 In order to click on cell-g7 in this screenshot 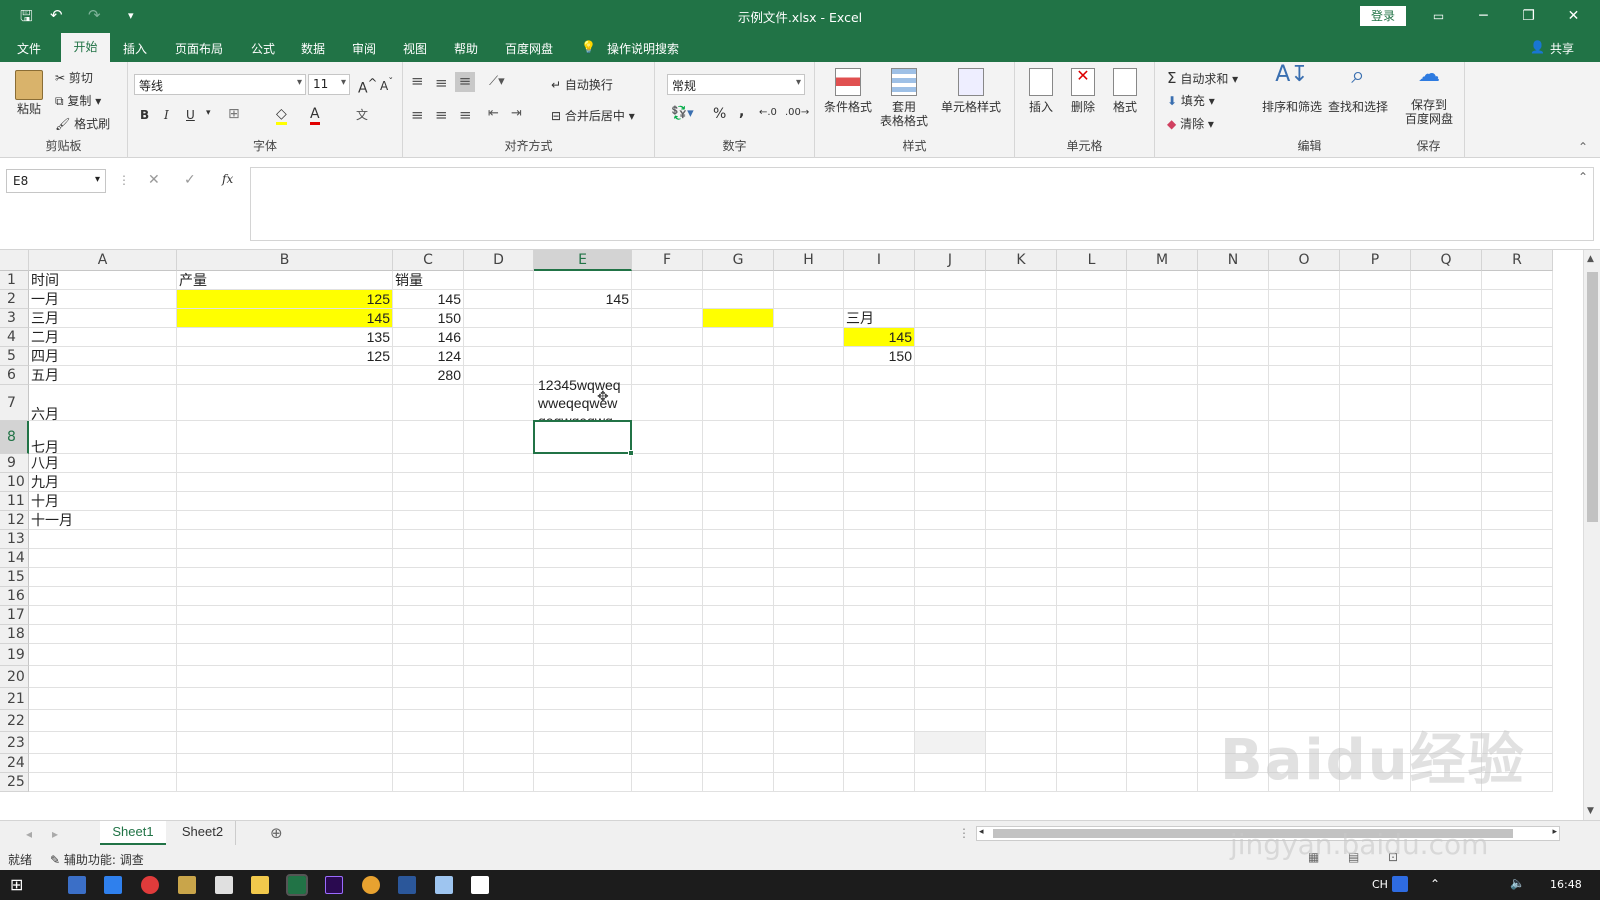, I will do `click(738, 403)`.